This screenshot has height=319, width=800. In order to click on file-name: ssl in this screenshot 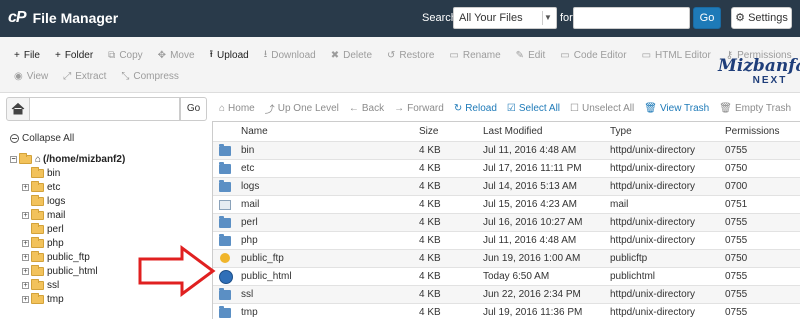, I will do `click(247, 294)`.